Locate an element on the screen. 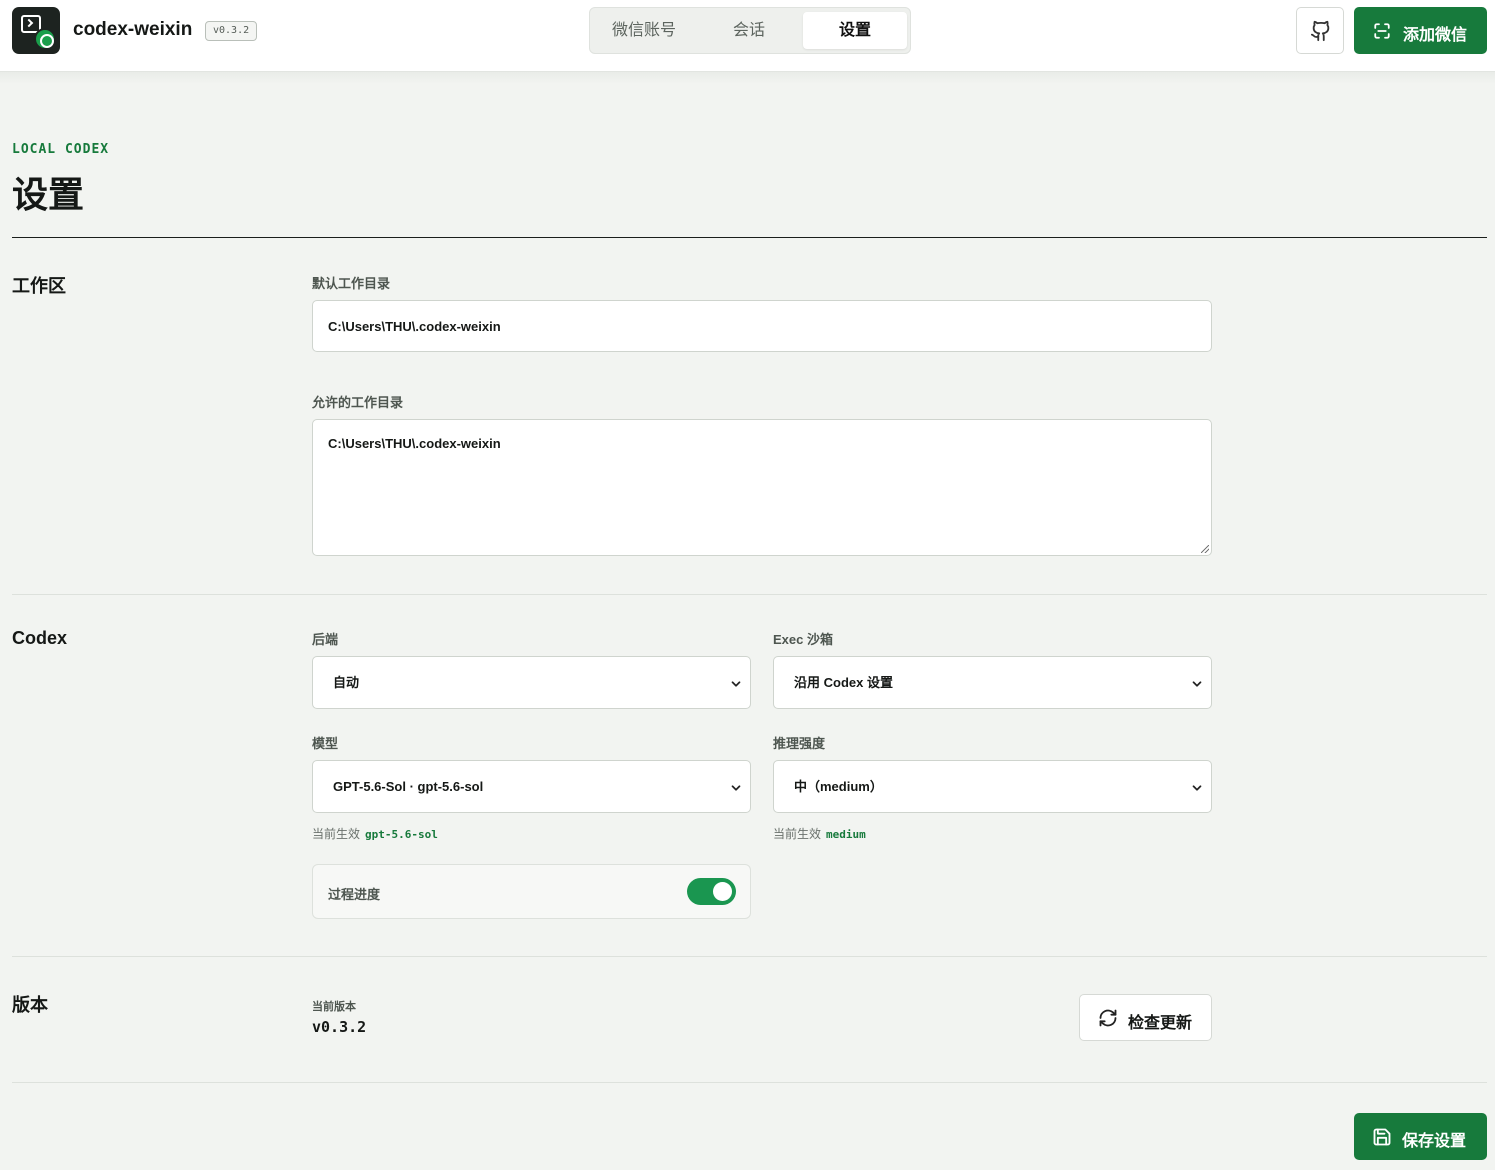 Image resolution: width=1495 pixels, height=1170 pixels. github-icon is located at coordinates (1320, 31).